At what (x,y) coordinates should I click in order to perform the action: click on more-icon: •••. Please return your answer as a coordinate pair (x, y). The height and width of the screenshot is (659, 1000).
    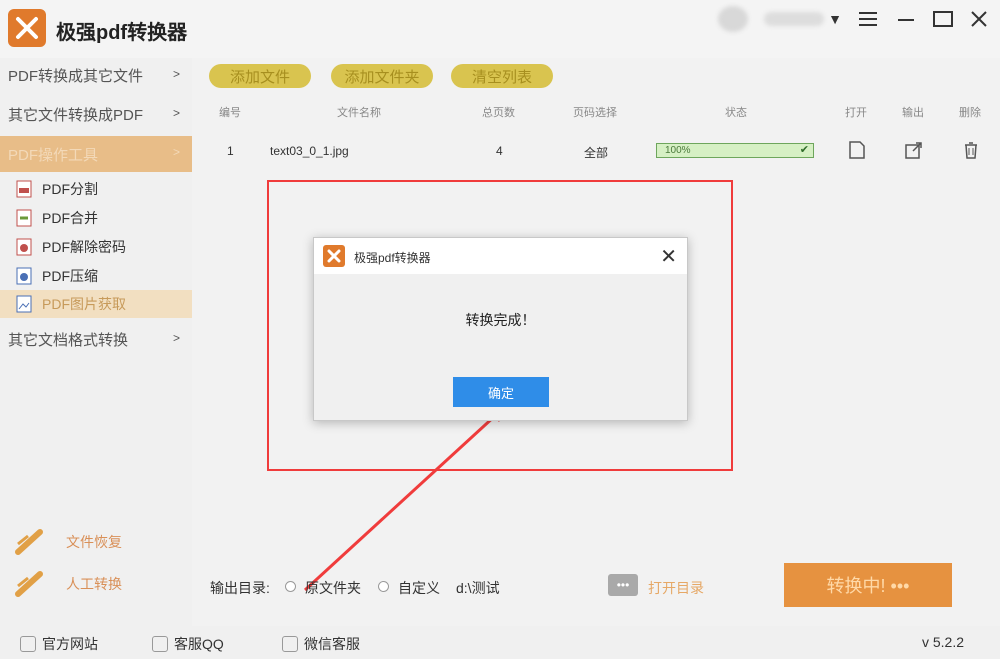
    Looking at the image, I should click on (623, 585).